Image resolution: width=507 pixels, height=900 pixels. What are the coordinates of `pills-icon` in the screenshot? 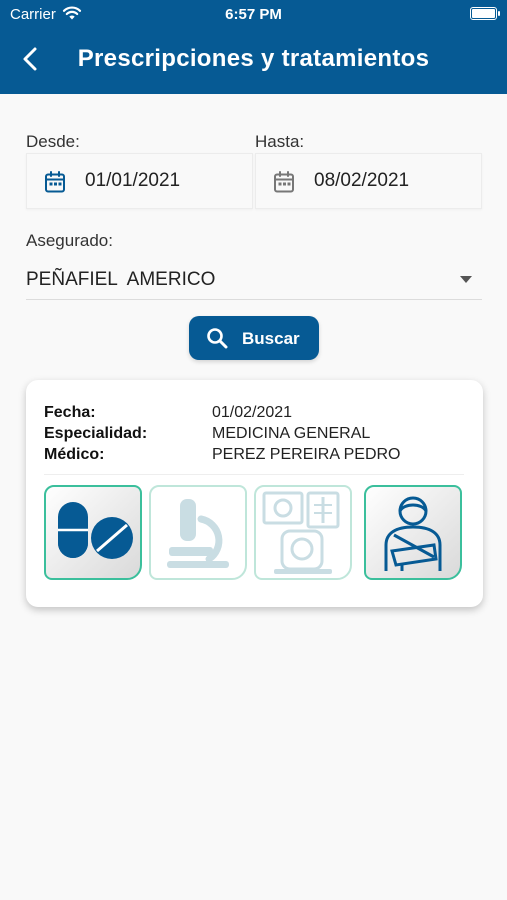 It's located at (93, 532).